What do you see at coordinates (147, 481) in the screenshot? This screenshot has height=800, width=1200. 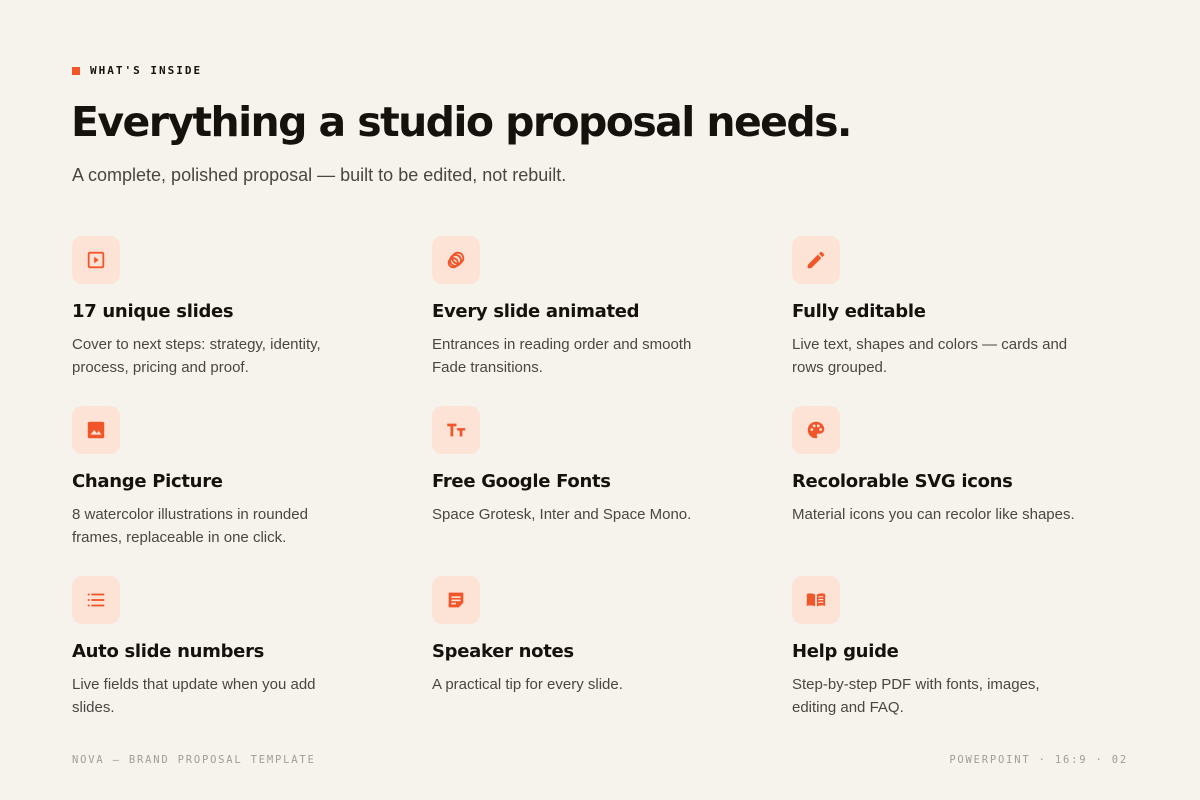 I see `feature-title: Change Picture` at bounding box center [147, 481].